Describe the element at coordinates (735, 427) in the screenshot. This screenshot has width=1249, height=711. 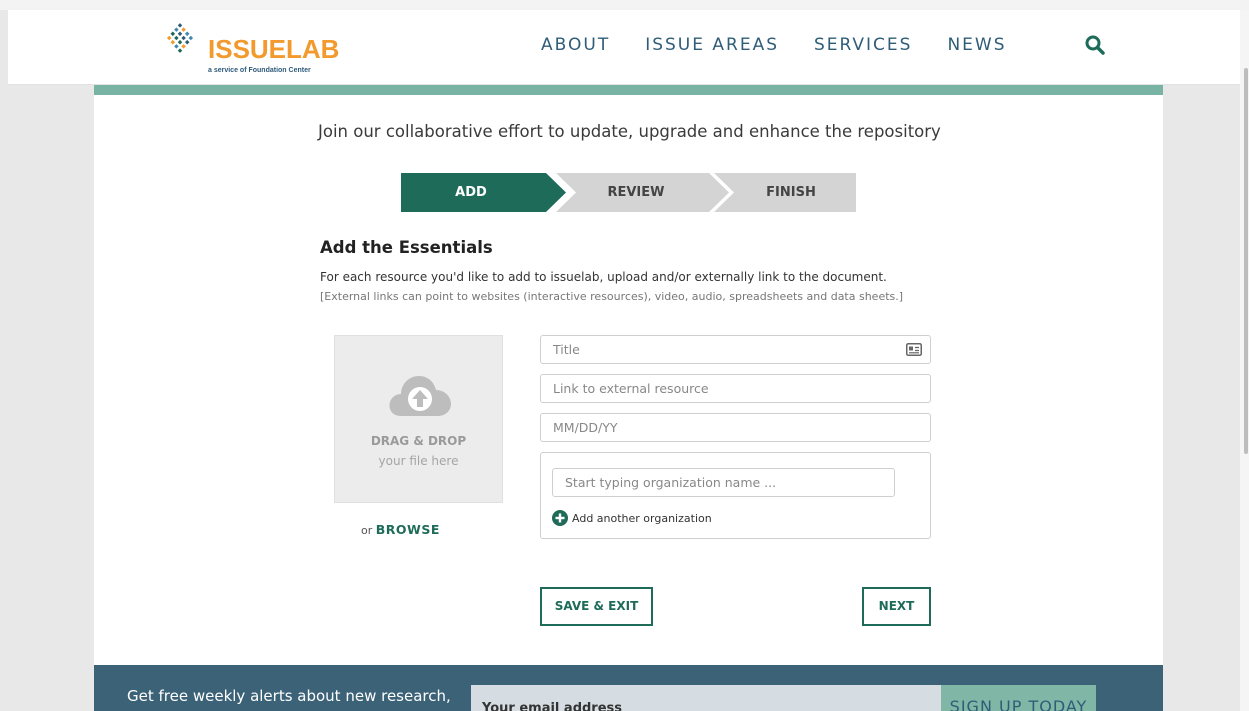
I see `date-field: MM/DD/YY` at that location.